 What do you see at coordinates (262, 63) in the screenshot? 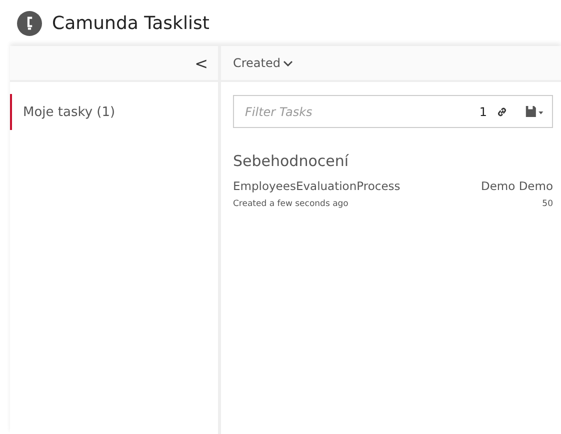
I see `sort-button: Created` at bounding box center [262, 63].